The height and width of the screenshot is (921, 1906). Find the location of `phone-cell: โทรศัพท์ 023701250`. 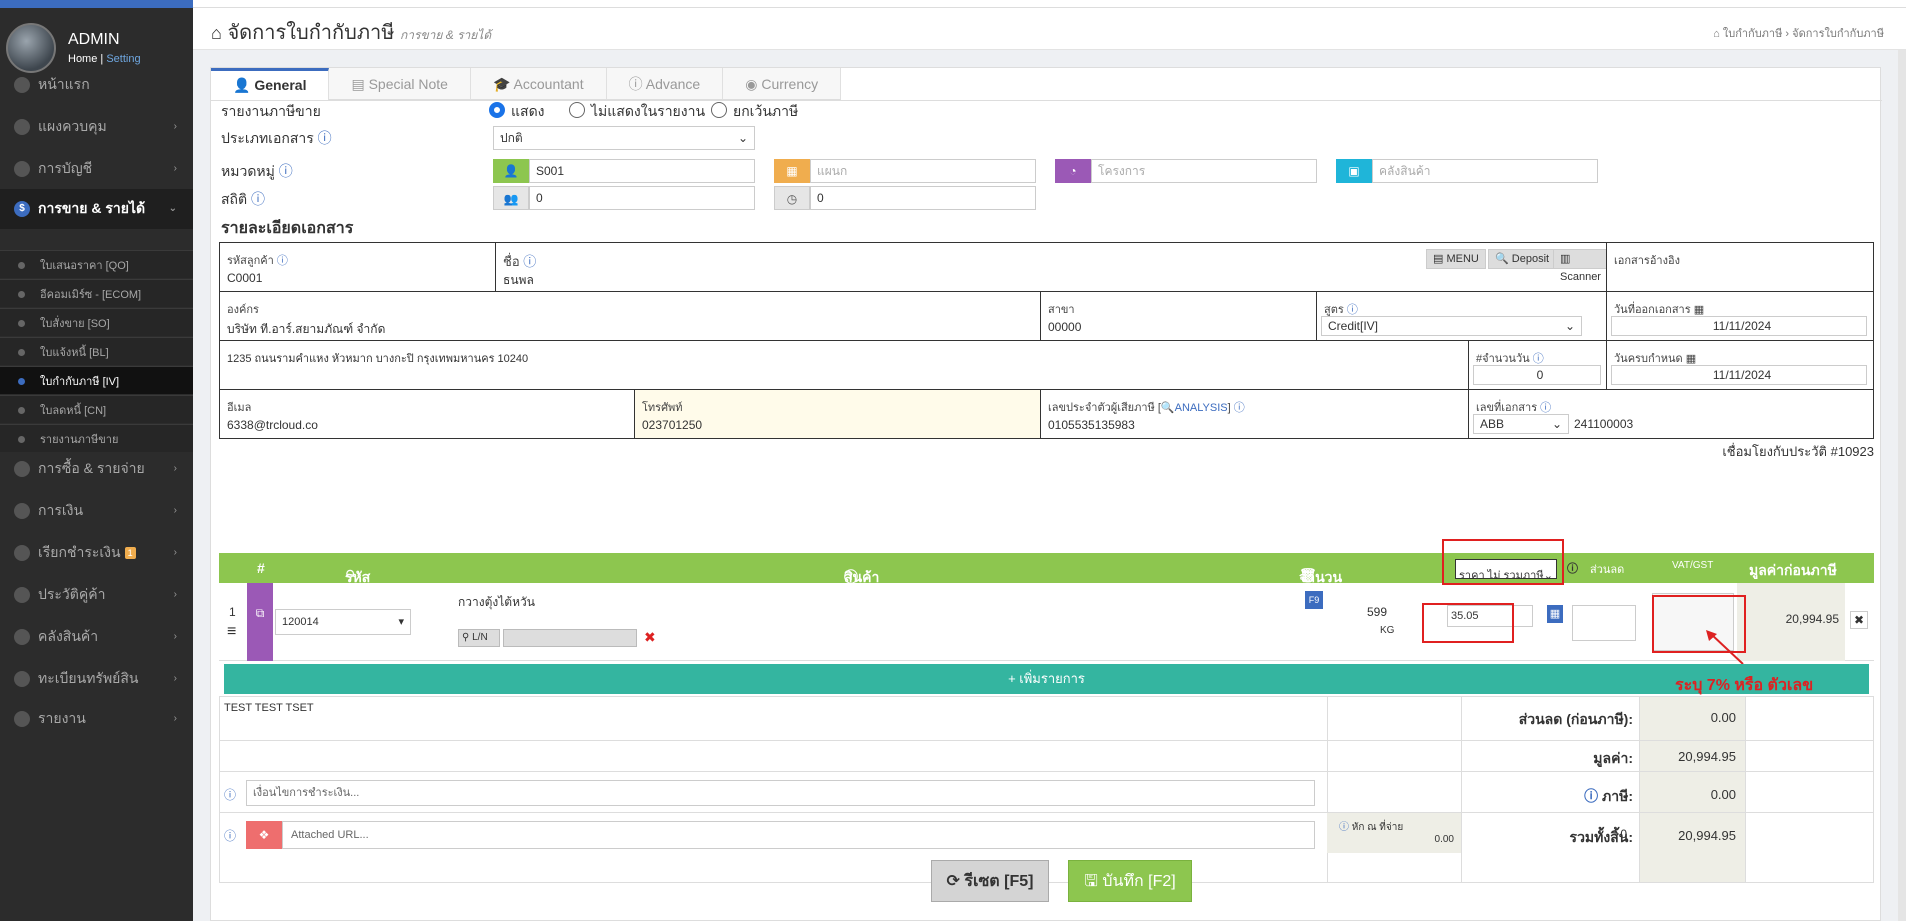

phone-cell: โทรศัพท์ 023701250 is located at coordinates (837, 414).